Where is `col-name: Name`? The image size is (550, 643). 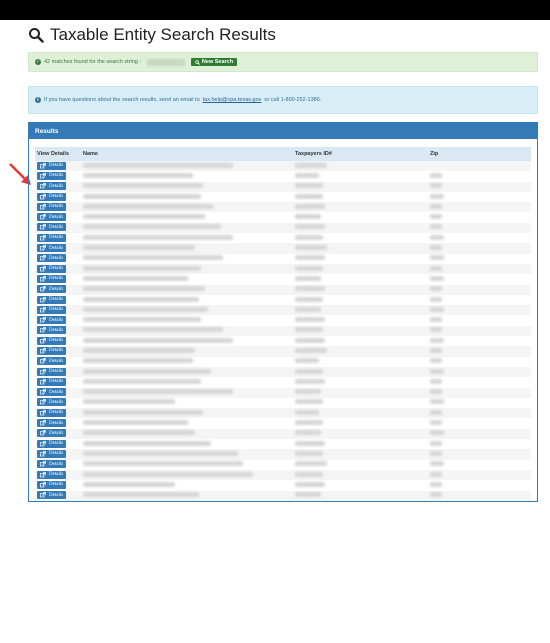
col-name: Name is located at coordinates (90, 154).